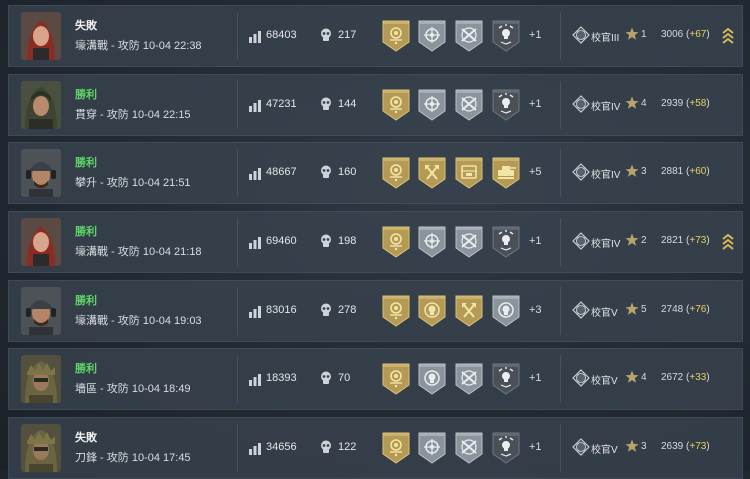 This screenshot has height=479, width=750. What do you see at coordinates (685, 34) in the screenshot?
I see `rank-rating: 3006 (+67)` at bounding box center [685, 34].